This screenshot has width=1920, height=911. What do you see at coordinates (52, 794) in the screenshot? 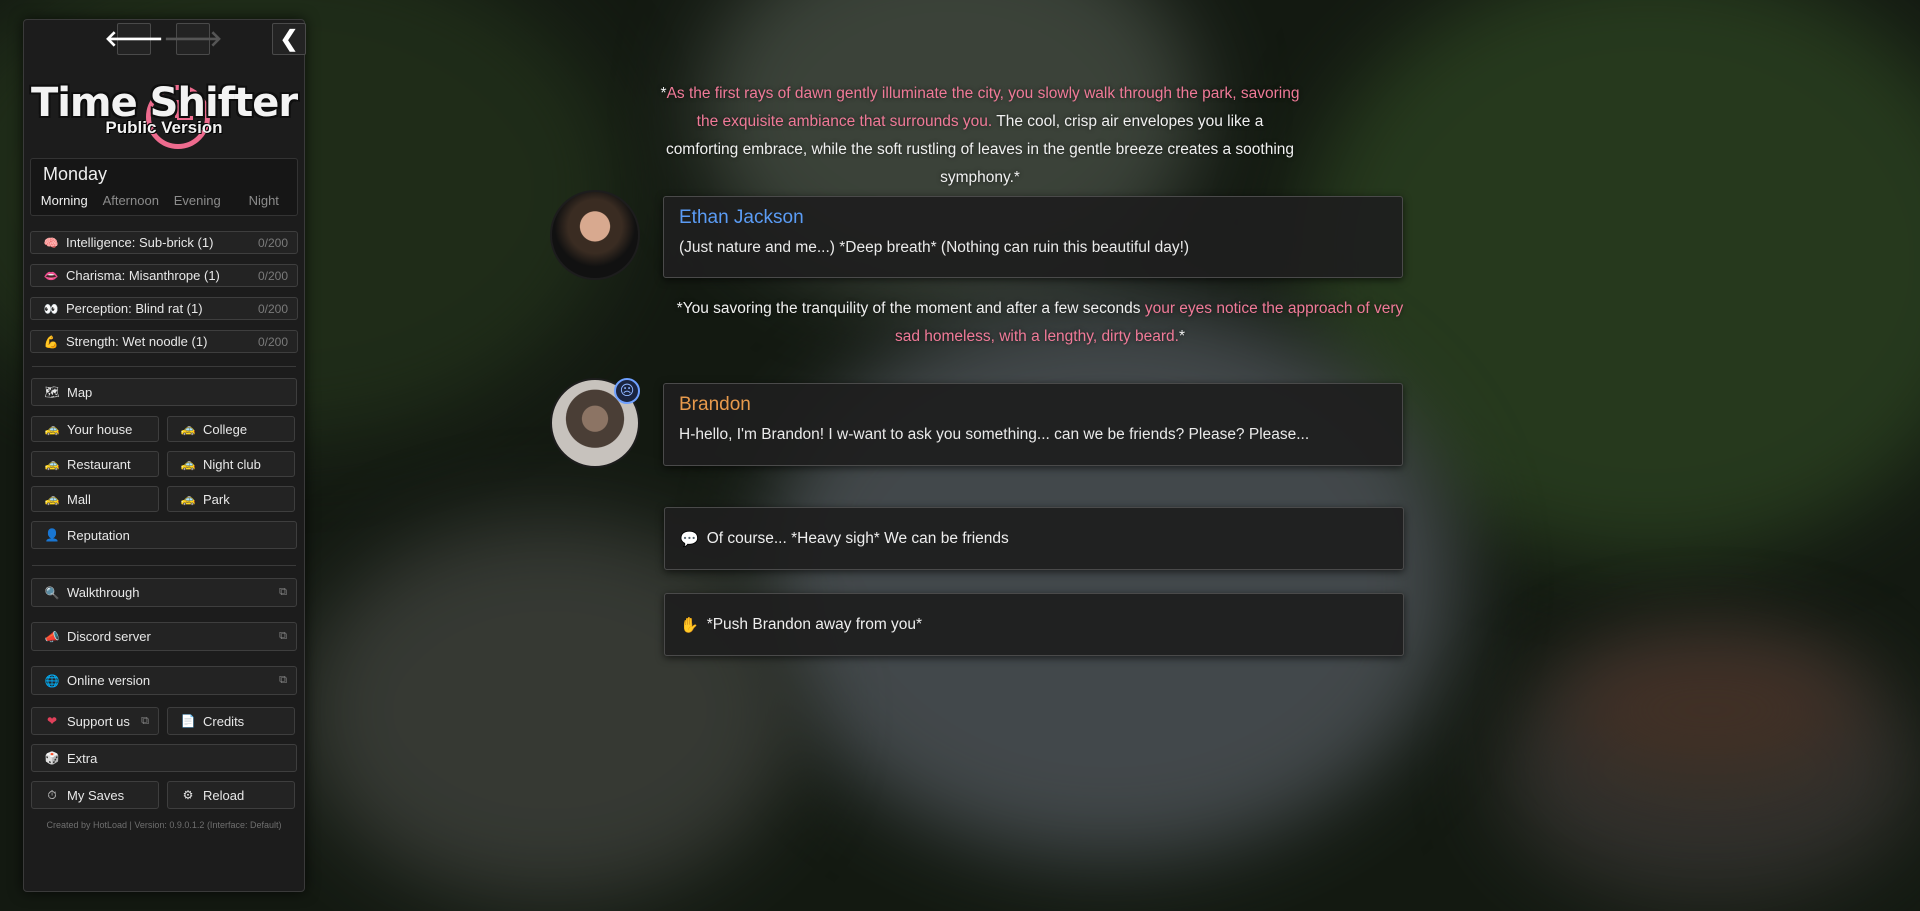
I see `stopwatch-icon: ⏱` at bounding box center [52, 794].